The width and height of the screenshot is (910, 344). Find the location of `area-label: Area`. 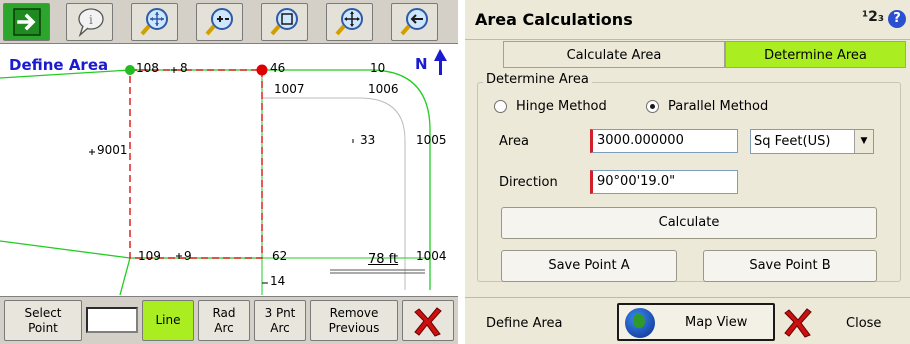

area-label: Area is located at coordinates (514, 141).